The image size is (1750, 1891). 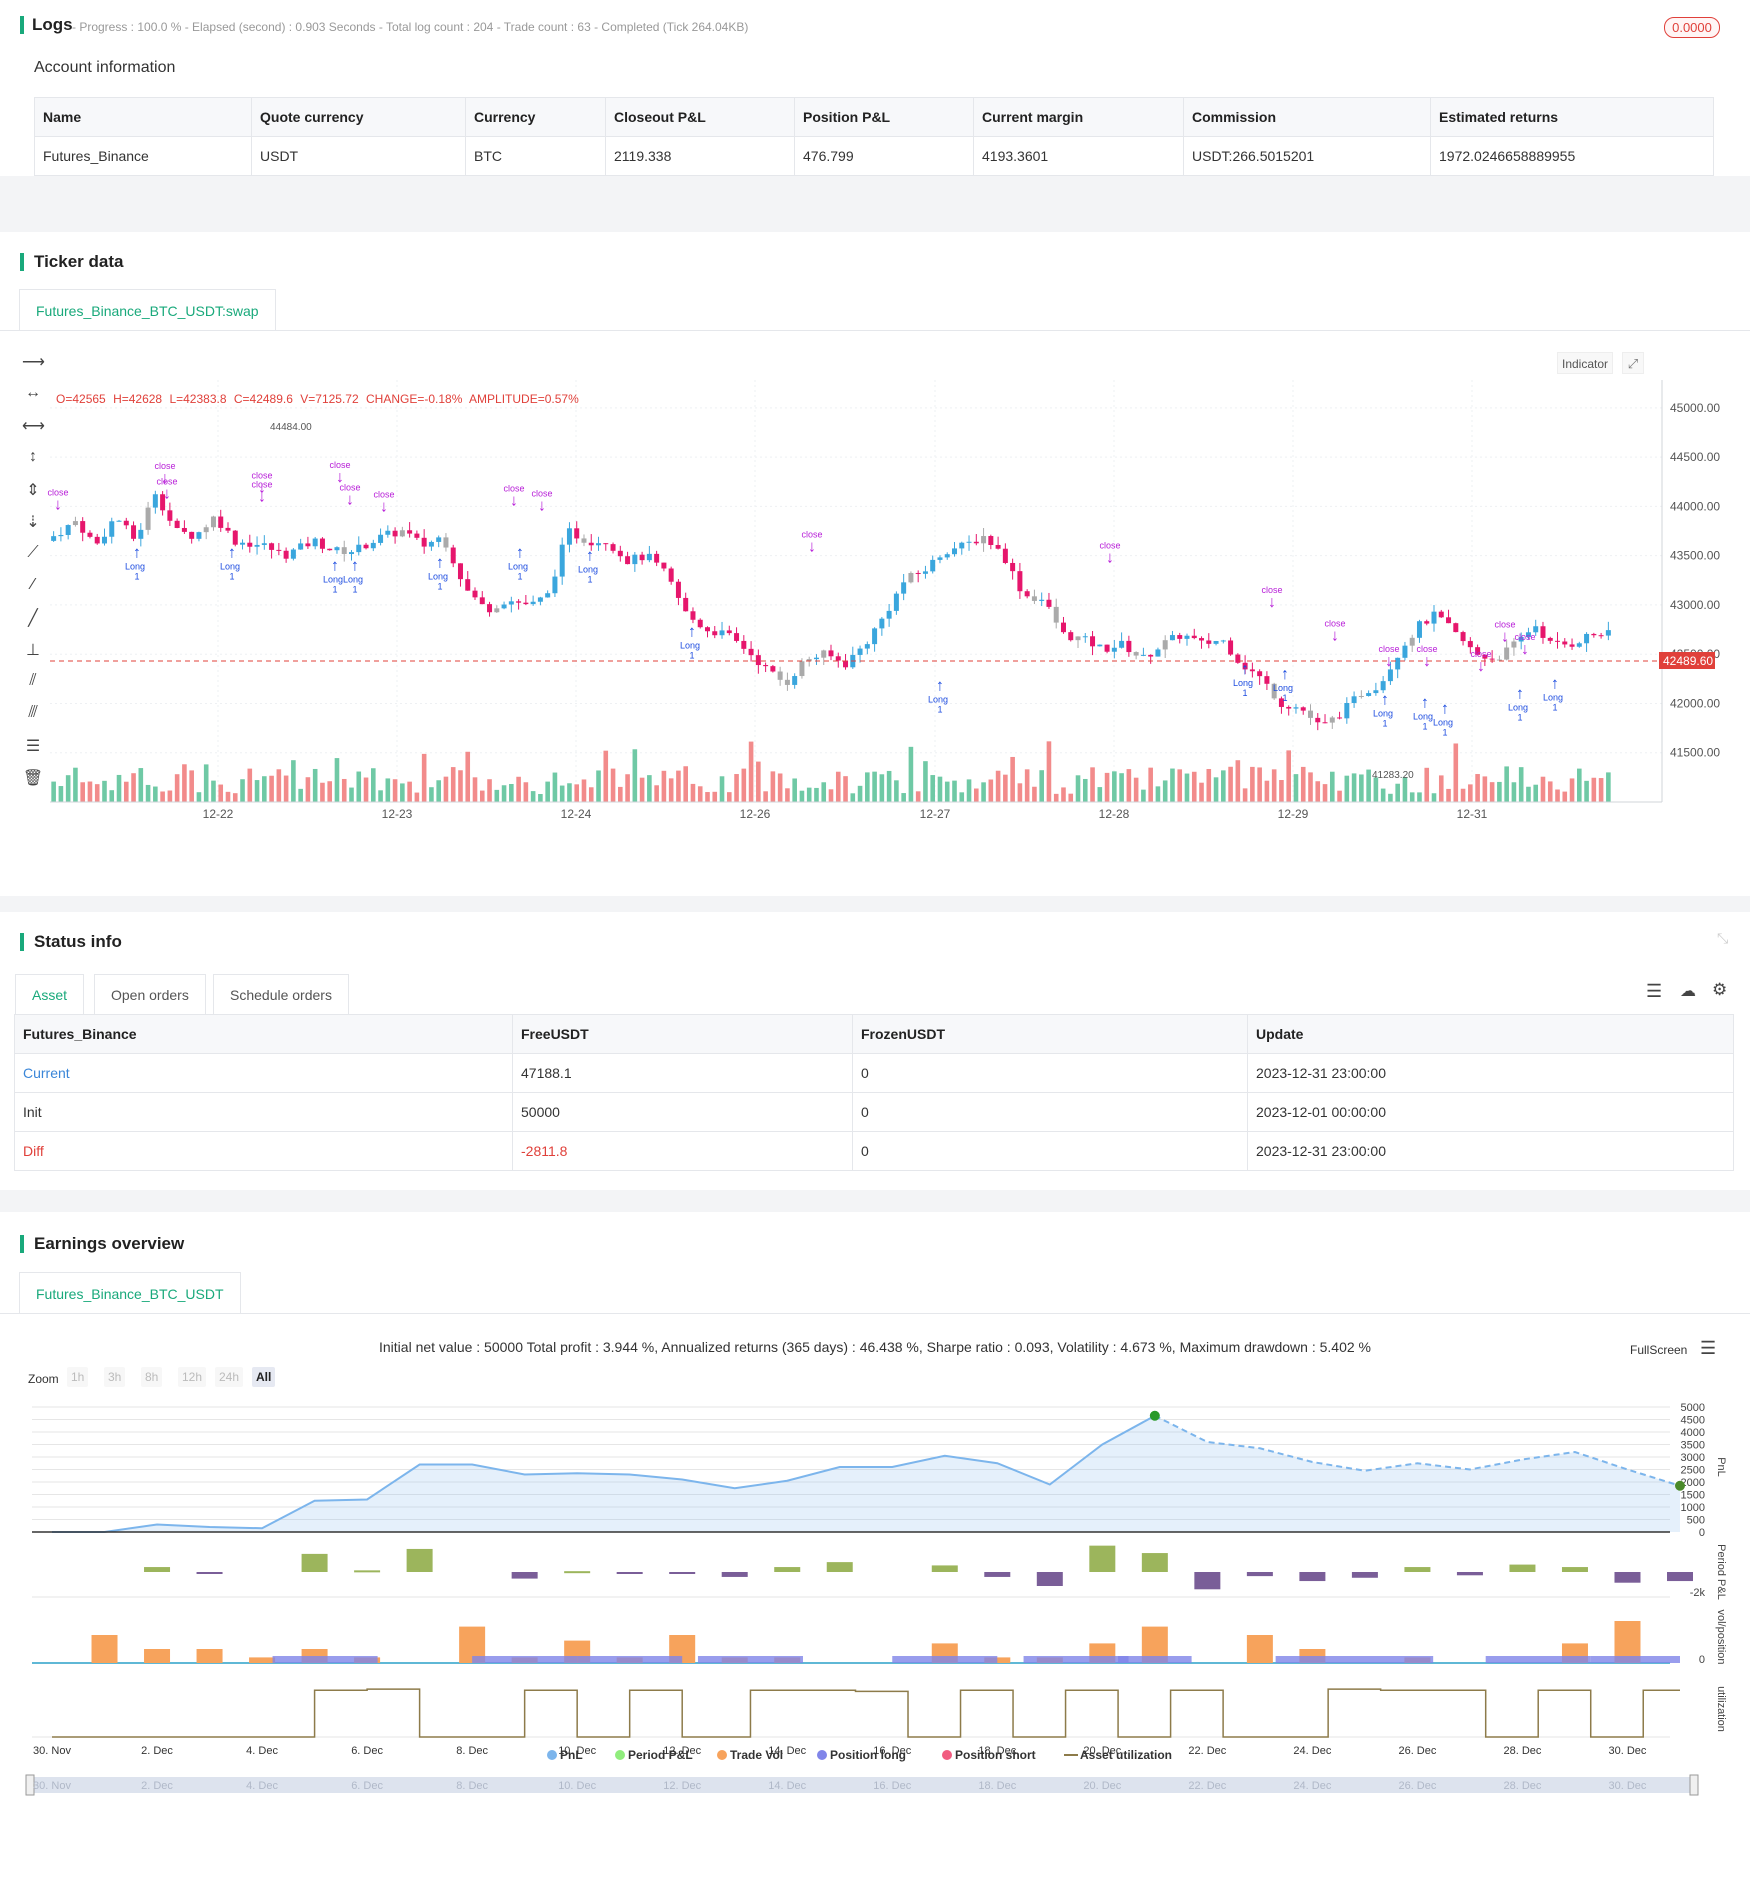 What do you see at coordinates (1417, 1786) in the screenshot?
I see `navigator-date-label: 26. Dec` at bounding box center [1417, 1786].